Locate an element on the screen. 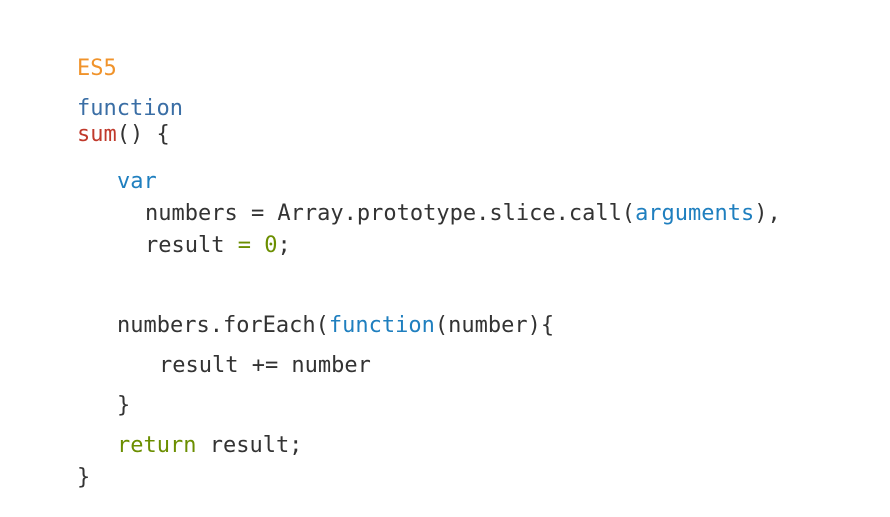 This screenshot has width=890, height=517. return-value: result; is located at coordinates (249, 445).